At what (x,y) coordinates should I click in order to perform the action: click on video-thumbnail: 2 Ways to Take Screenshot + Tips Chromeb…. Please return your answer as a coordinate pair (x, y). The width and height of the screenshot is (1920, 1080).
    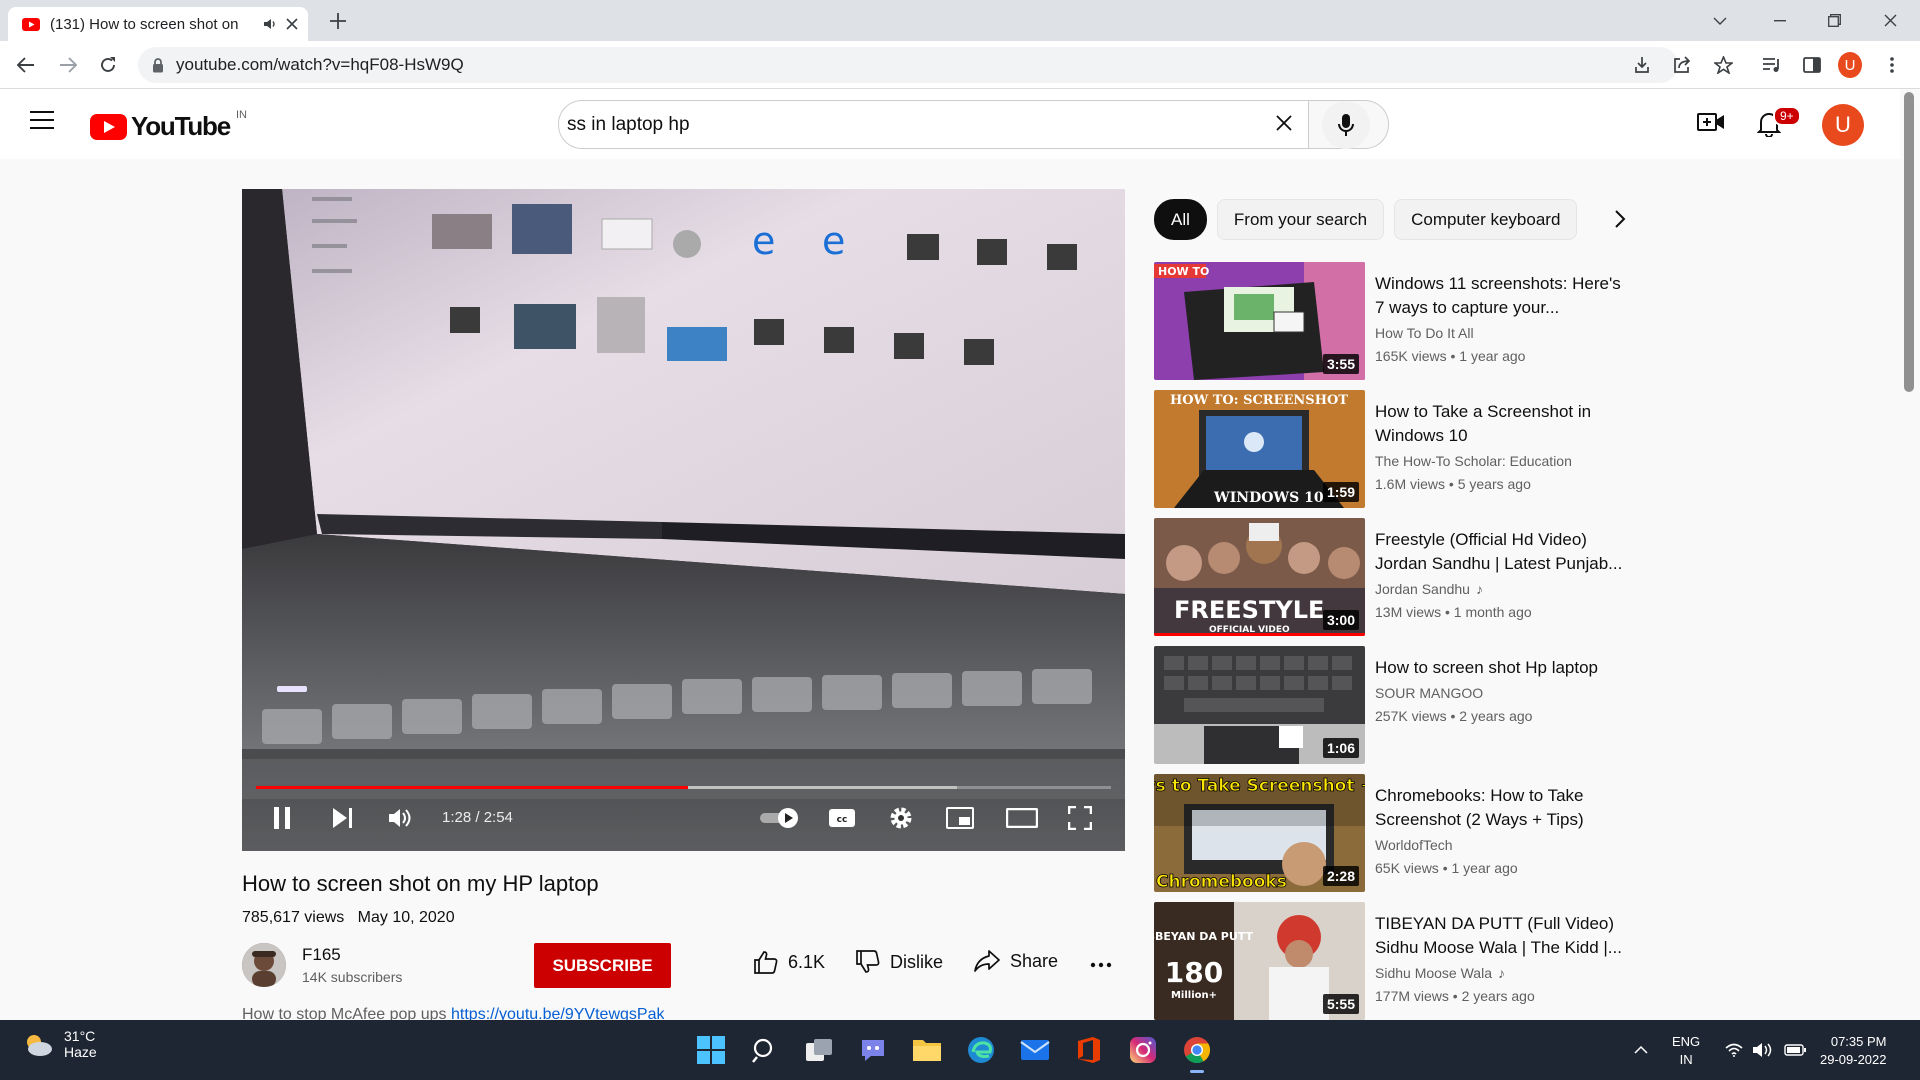
    Looking at the image, I should click on (1259, 833).